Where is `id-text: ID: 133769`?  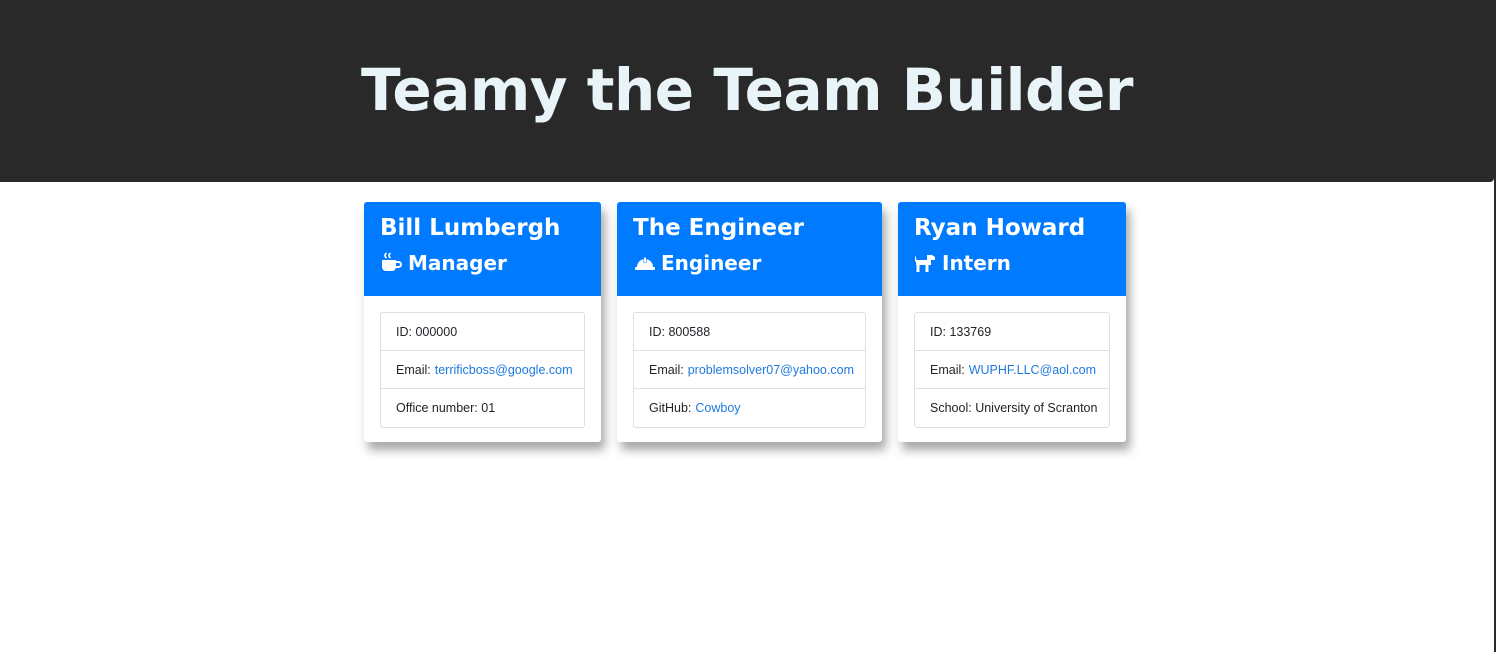 id-text: ID: 133769 is located at coordinates (961, 331).